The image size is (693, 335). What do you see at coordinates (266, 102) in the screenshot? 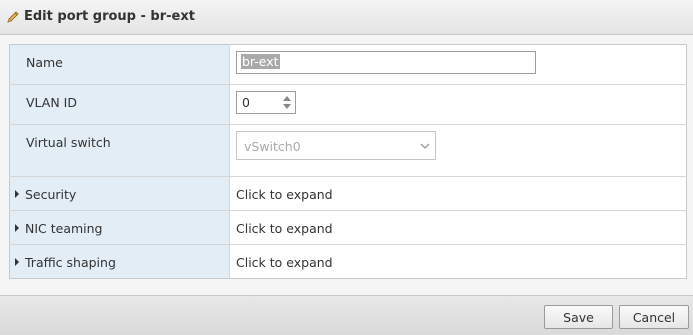
I see `vlan-id-stepper: 0` at bounding box center [266, 102].